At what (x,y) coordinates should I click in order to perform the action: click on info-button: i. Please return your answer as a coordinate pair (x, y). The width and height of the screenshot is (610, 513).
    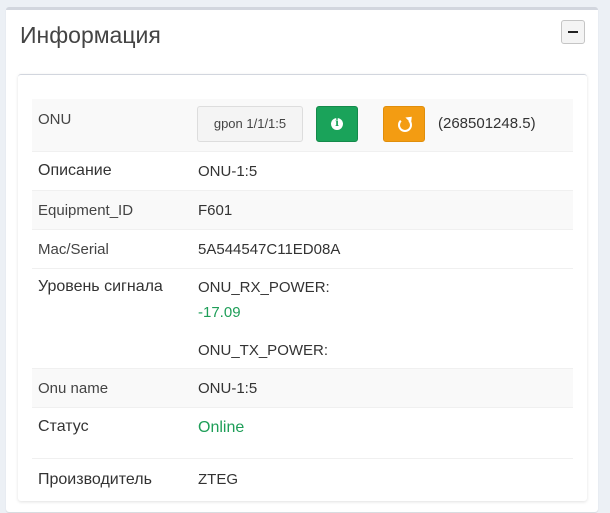
    Looking at the image, I should click on (337, 124).